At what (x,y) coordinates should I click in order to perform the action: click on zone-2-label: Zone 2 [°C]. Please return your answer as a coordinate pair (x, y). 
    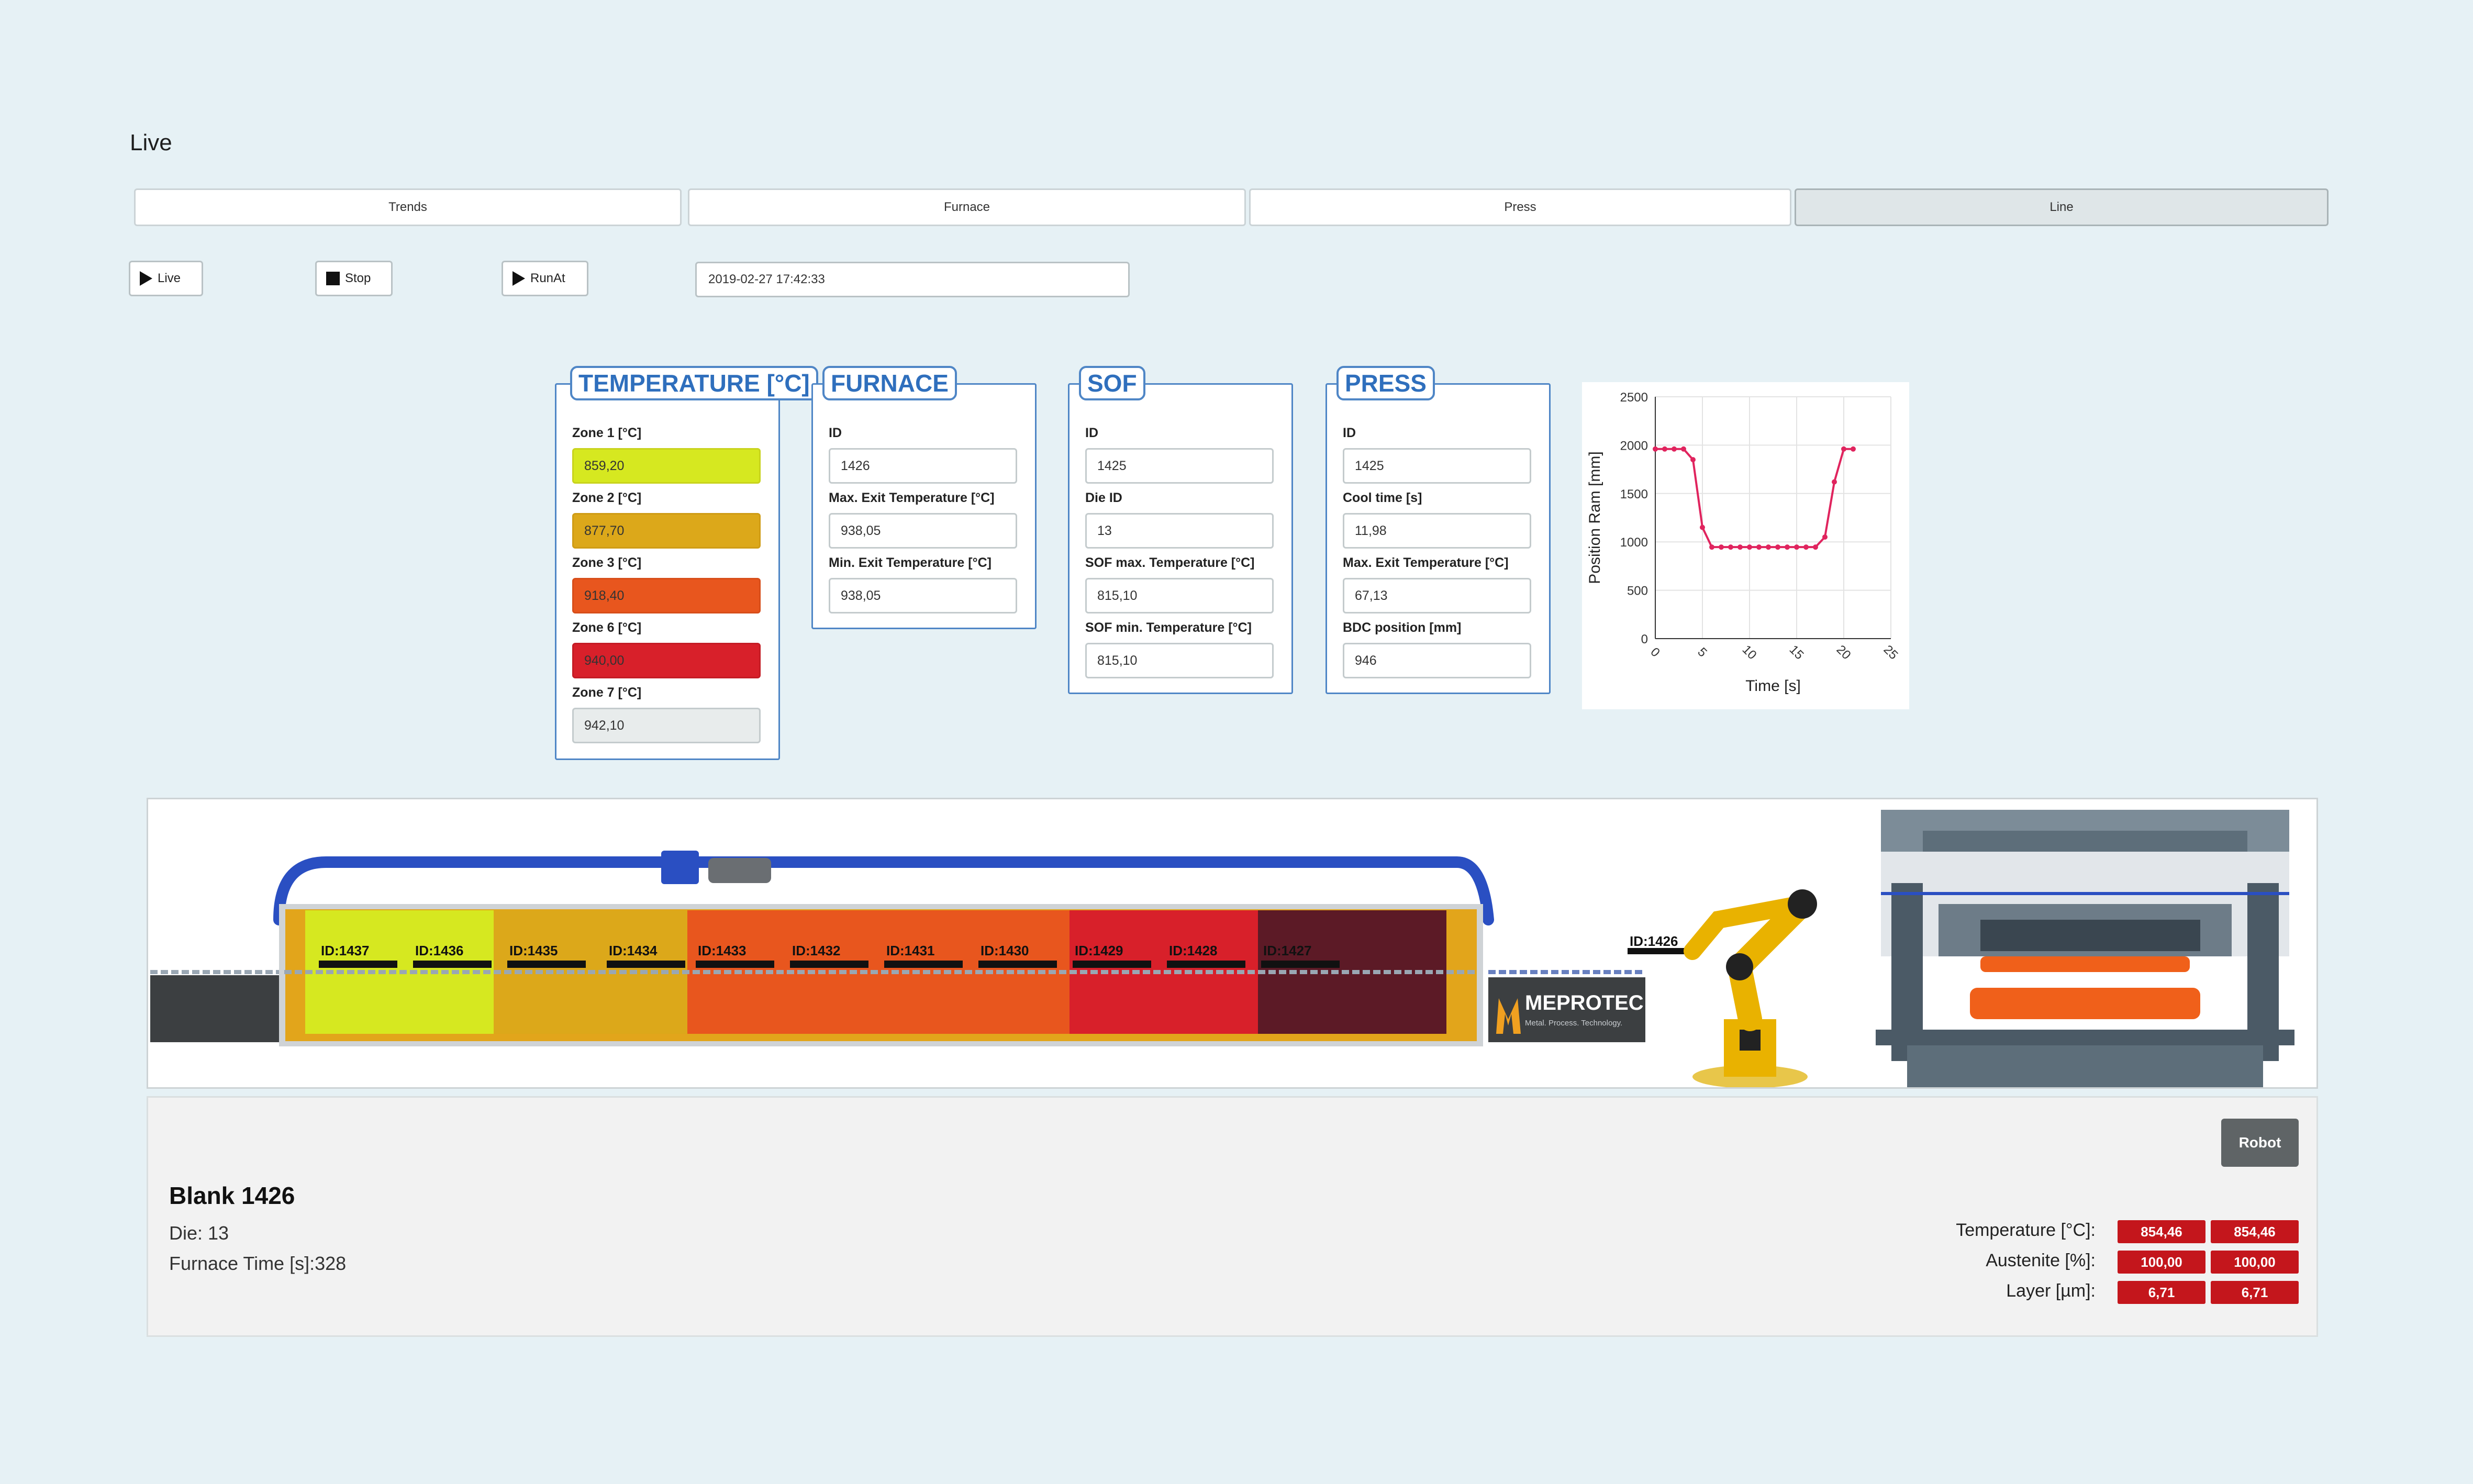
    Looking at the image, I should click on (607, 497).